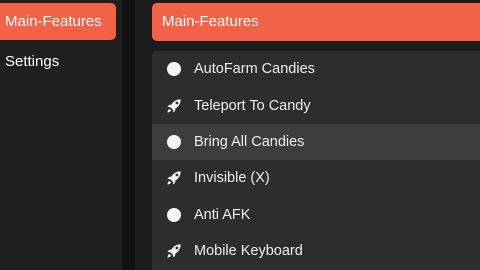  I want to click on toggle-bring-all-candies: Bring All Candies, so click(316, 142).